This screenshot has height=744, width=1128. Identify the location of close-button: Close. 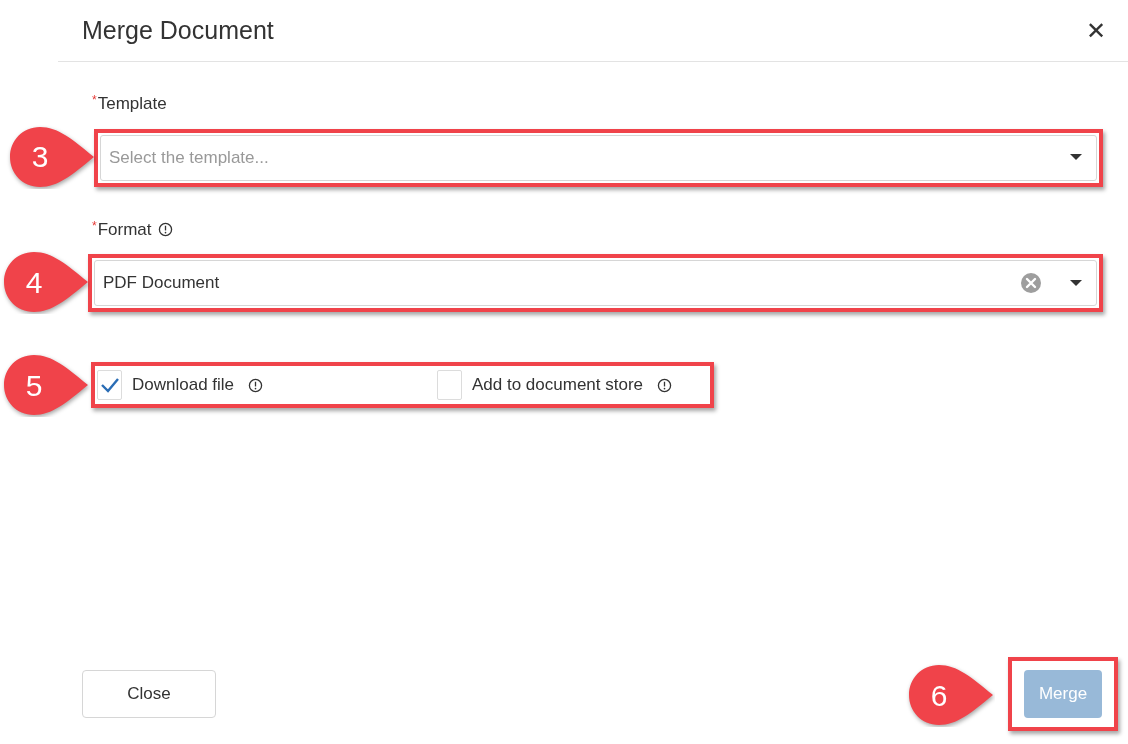
(149, 694).